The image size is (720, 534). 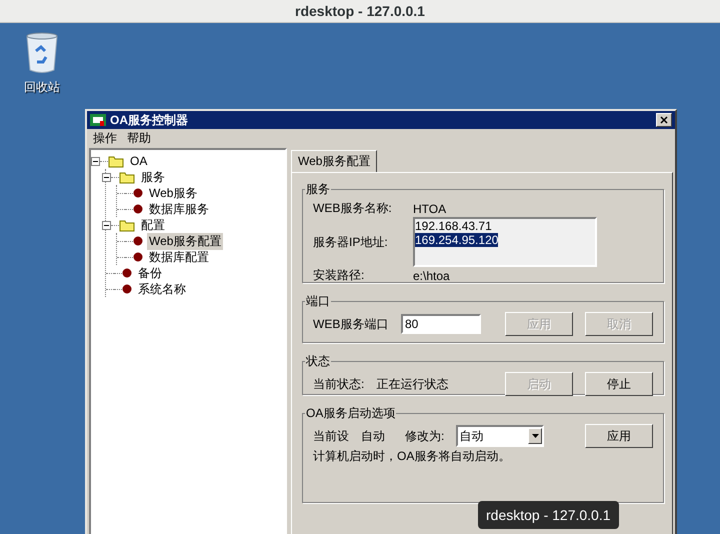 What do you see at coordinates (353, 208) in the screenshot?
I see `field-label: WEB服务名称:` at bounding box center [353, 208].